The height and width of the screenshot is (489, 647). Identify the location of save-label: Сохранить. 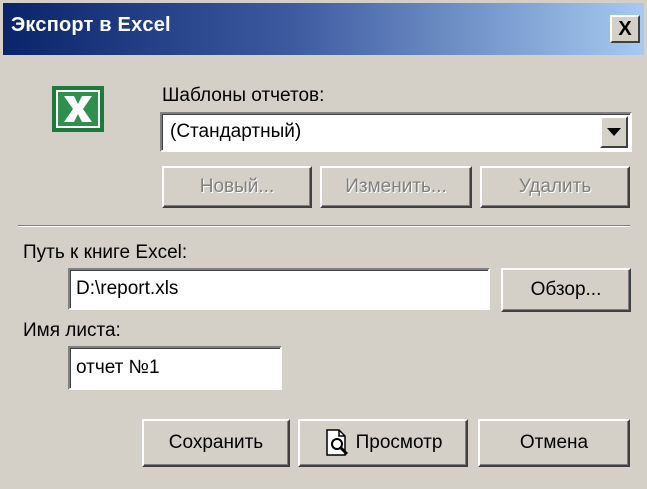
(216, 442).